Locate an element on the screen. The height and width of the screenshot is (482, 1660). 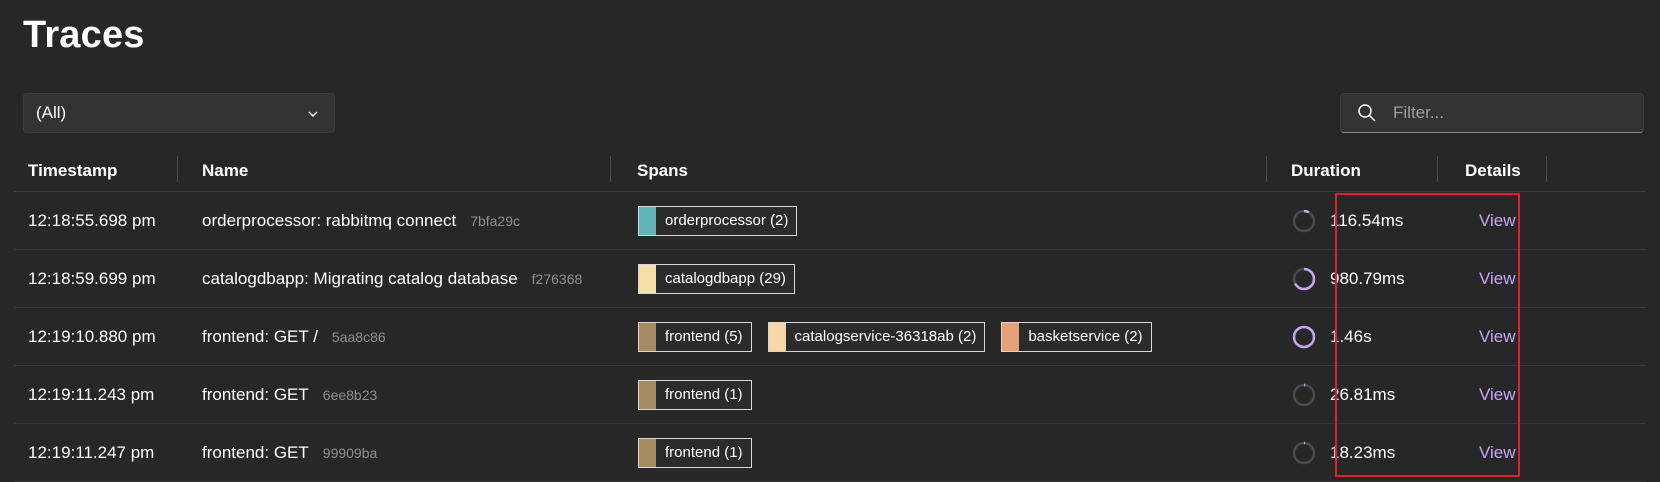
trace-id: 5aa8c86 is located at coordinates (358, 336).